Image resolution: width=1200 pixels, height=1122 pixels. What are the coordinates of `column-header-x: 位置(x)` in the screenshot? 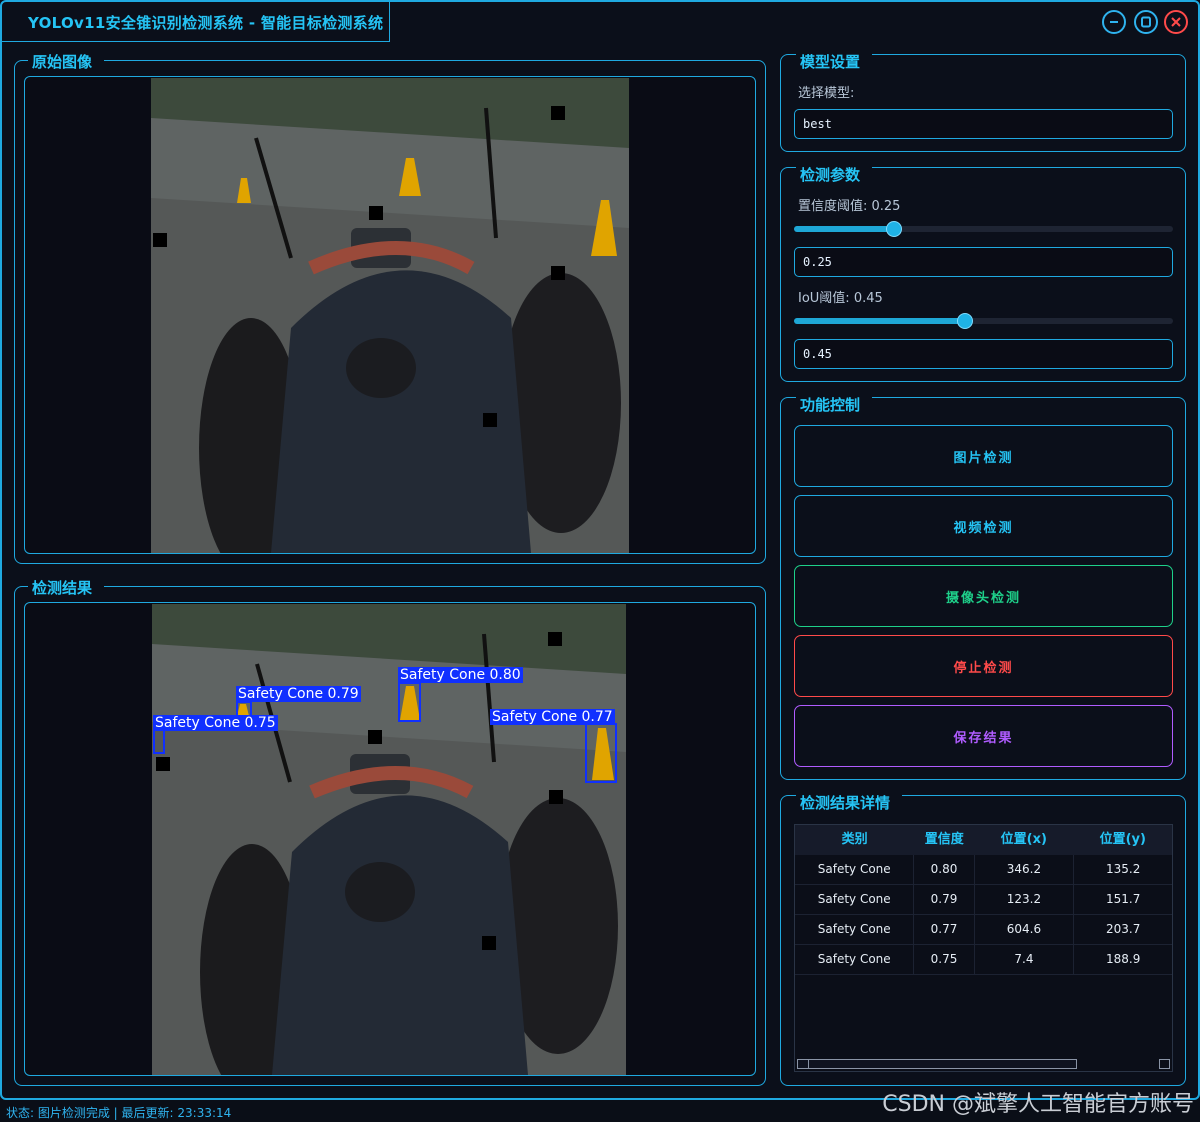 It's located at (1023, 840).